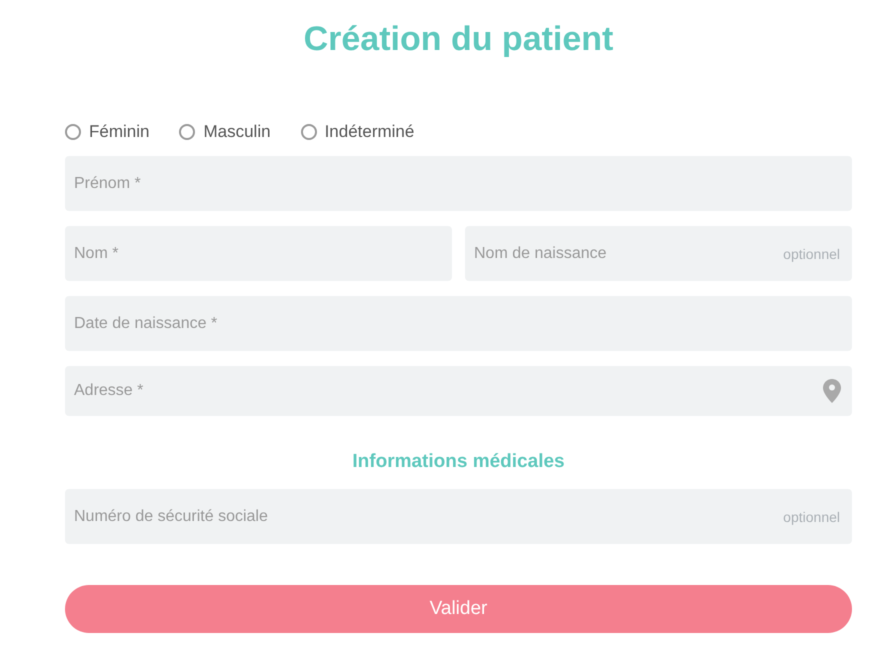  I want to click on input-field: Prénom *, so click(458, 183).